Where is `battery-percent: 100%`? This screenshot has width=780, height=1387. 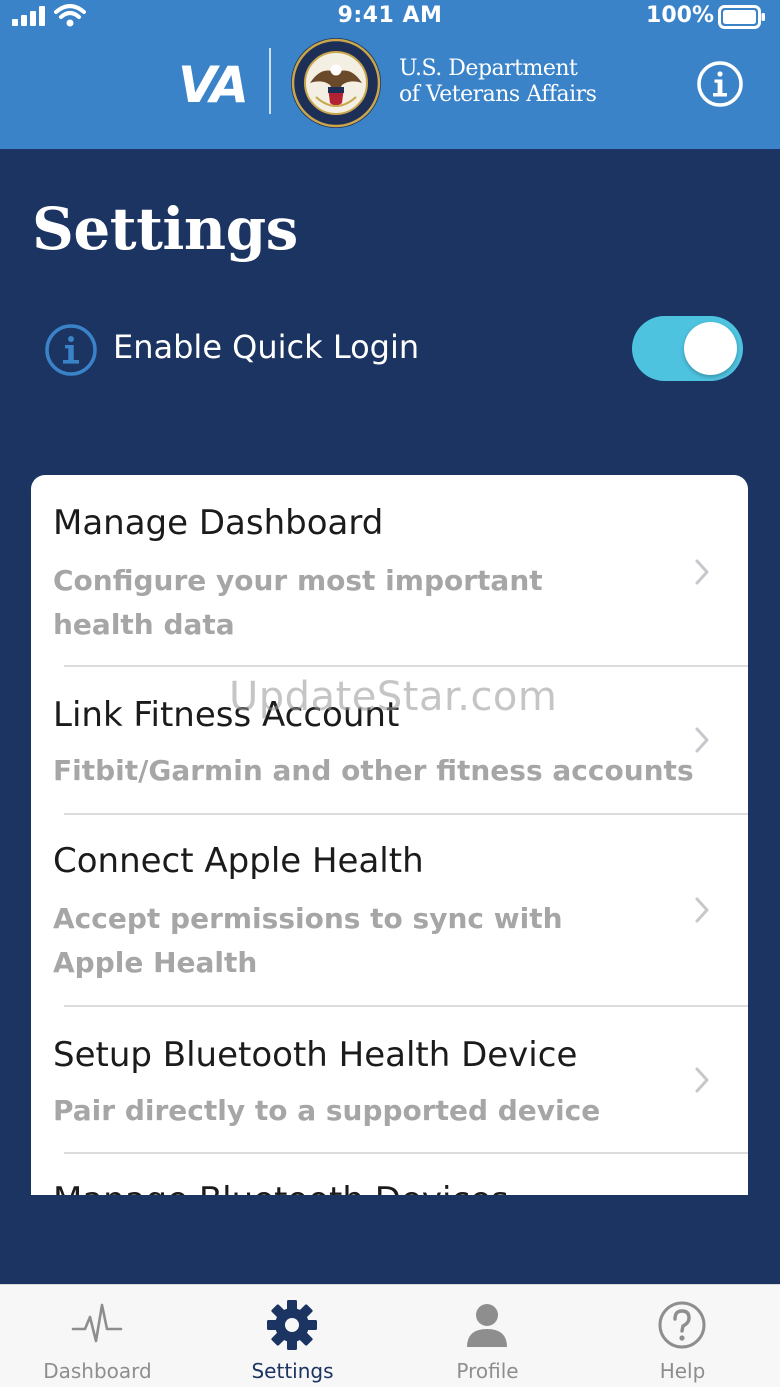
battery-percent: 100% is located at coordinates (680, 15).